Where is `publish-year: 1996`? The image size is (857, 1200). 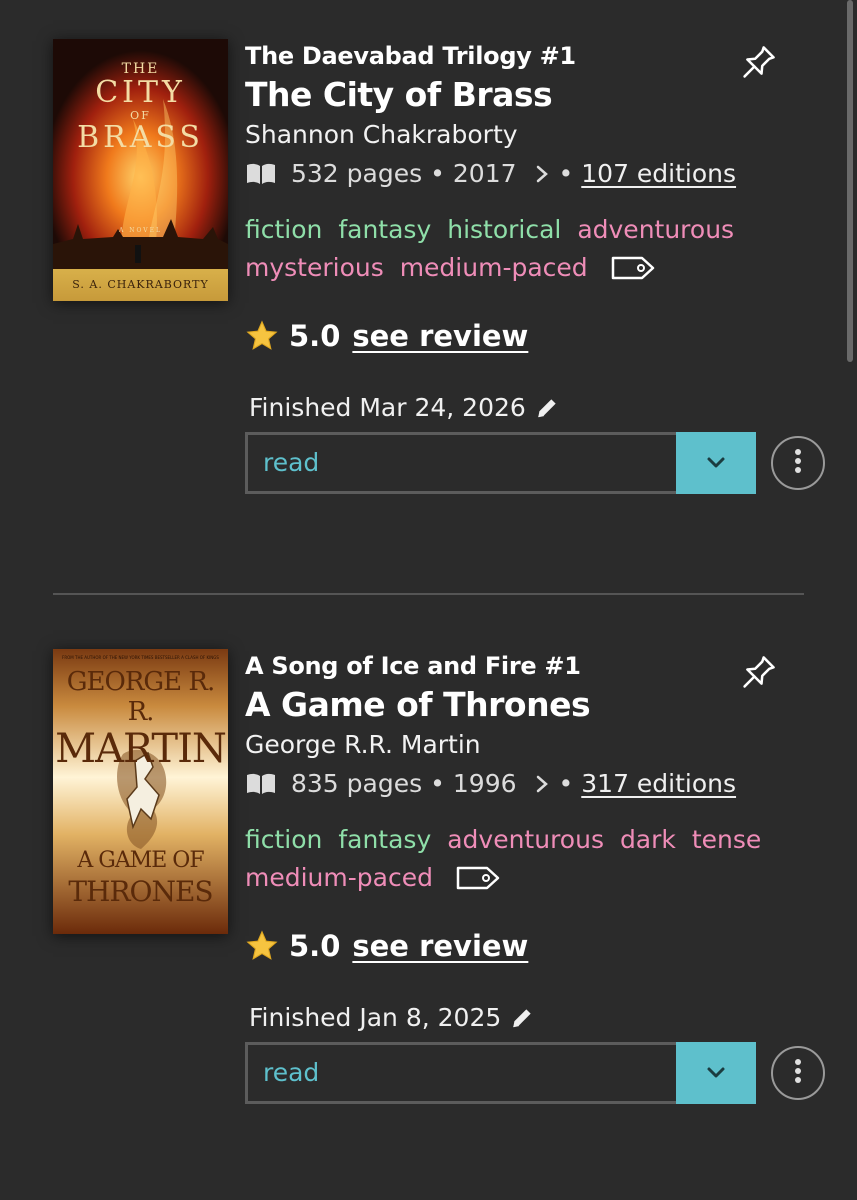 publish-year: 1996 is located at coordinates (484, 783).